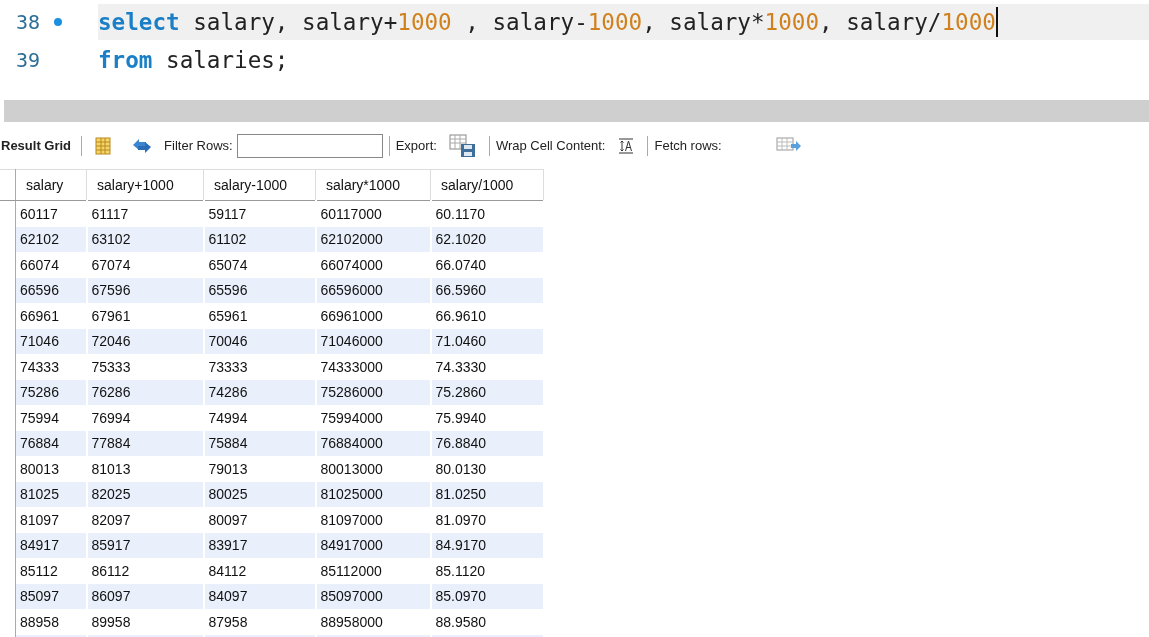 The height and width of the screenshot is (637, 1149). What do you see at coordinates (145, 596) in the screenshot?
I see `table-cell: 86097` at bounding box center [145, 596].